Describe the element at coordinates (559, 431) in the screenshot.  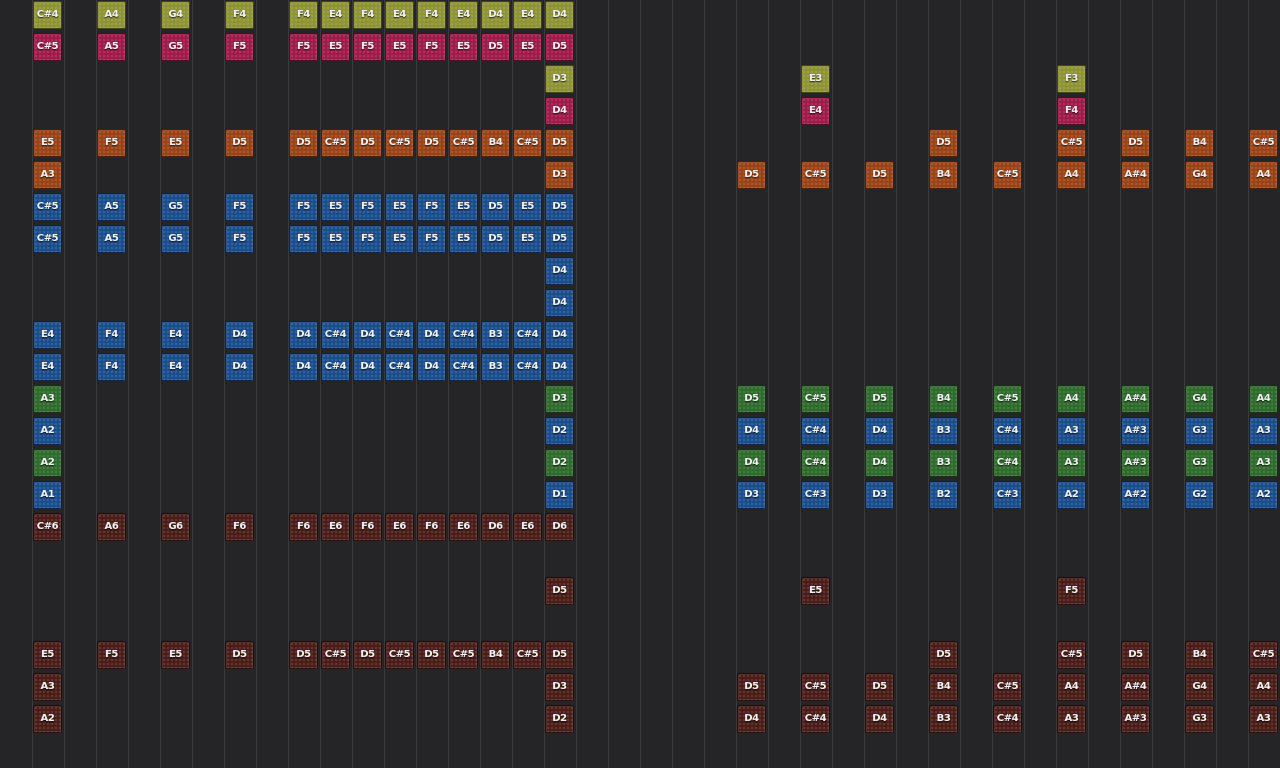
I see `note-block: D2` at that location.